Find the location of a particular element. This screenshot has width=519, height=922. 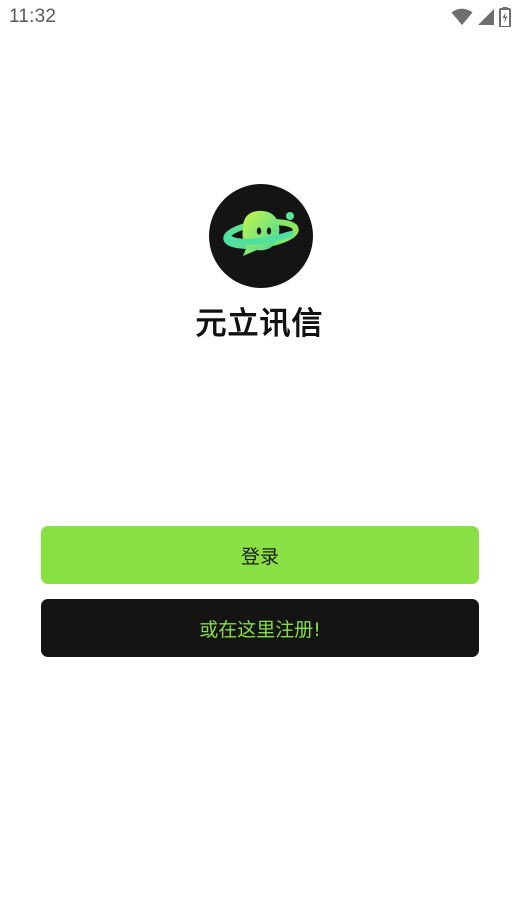

wifi-icon is located at coordinates (462, 17).